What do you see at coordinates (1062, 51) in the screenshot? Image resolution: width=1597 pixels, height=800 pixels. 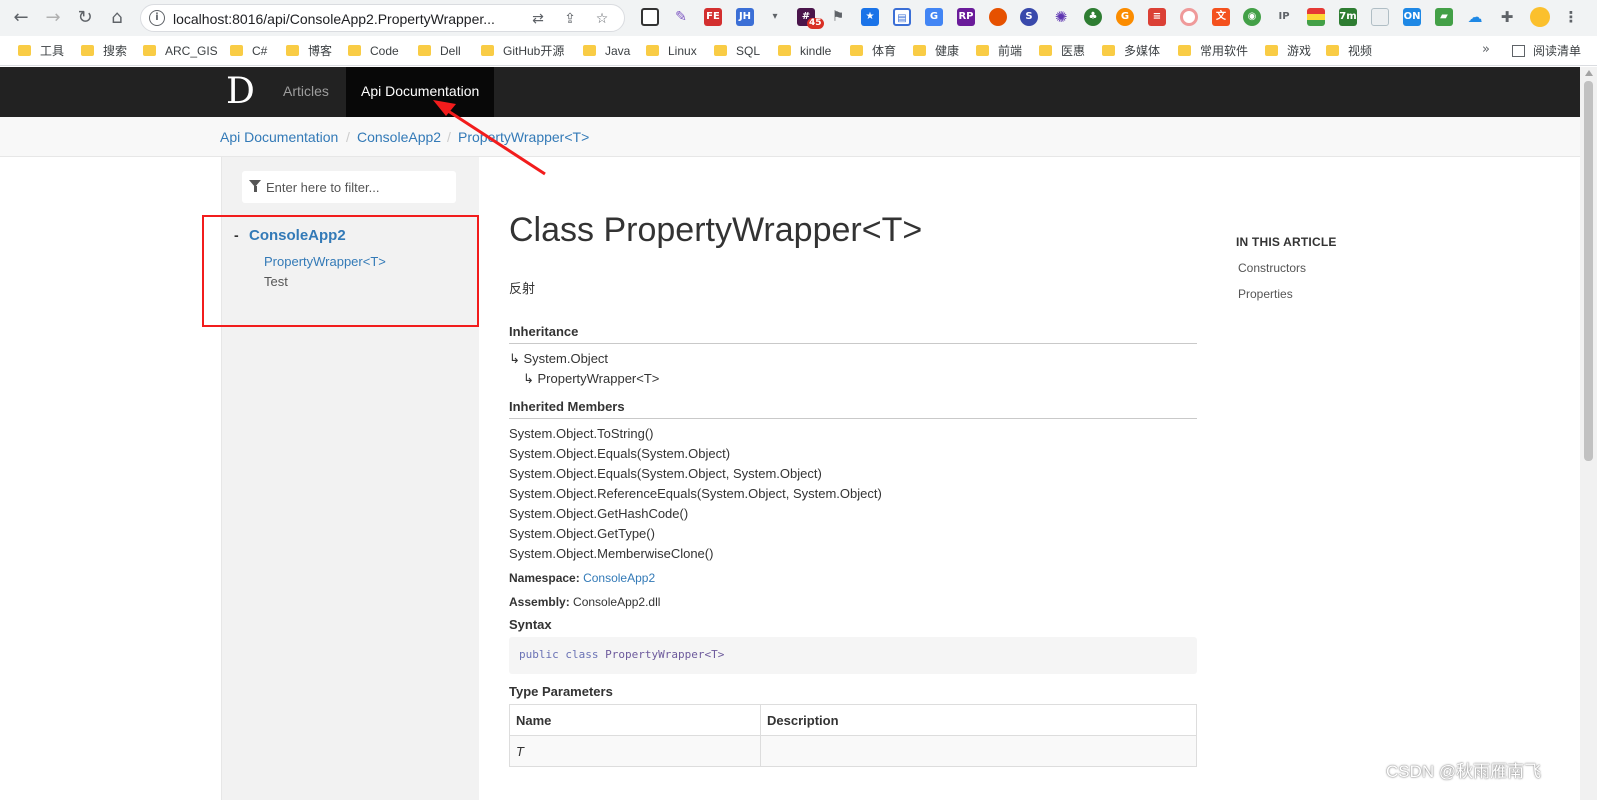 I see `bookmark-folder: 医惠` at bounding box center [1062, 51].